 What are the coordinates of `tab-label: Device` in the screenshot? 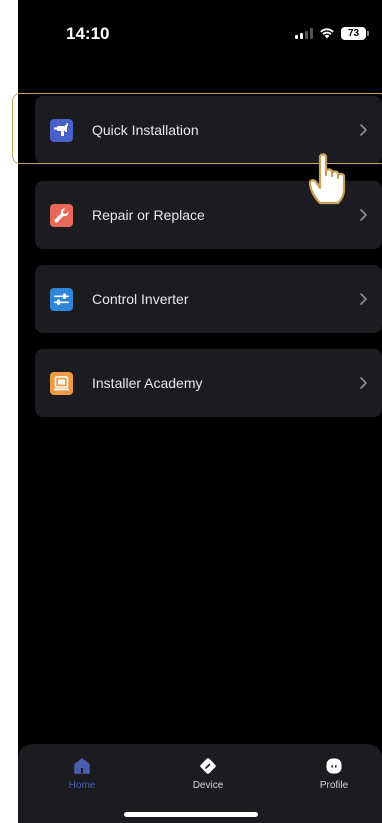 It's located at (208, 785).